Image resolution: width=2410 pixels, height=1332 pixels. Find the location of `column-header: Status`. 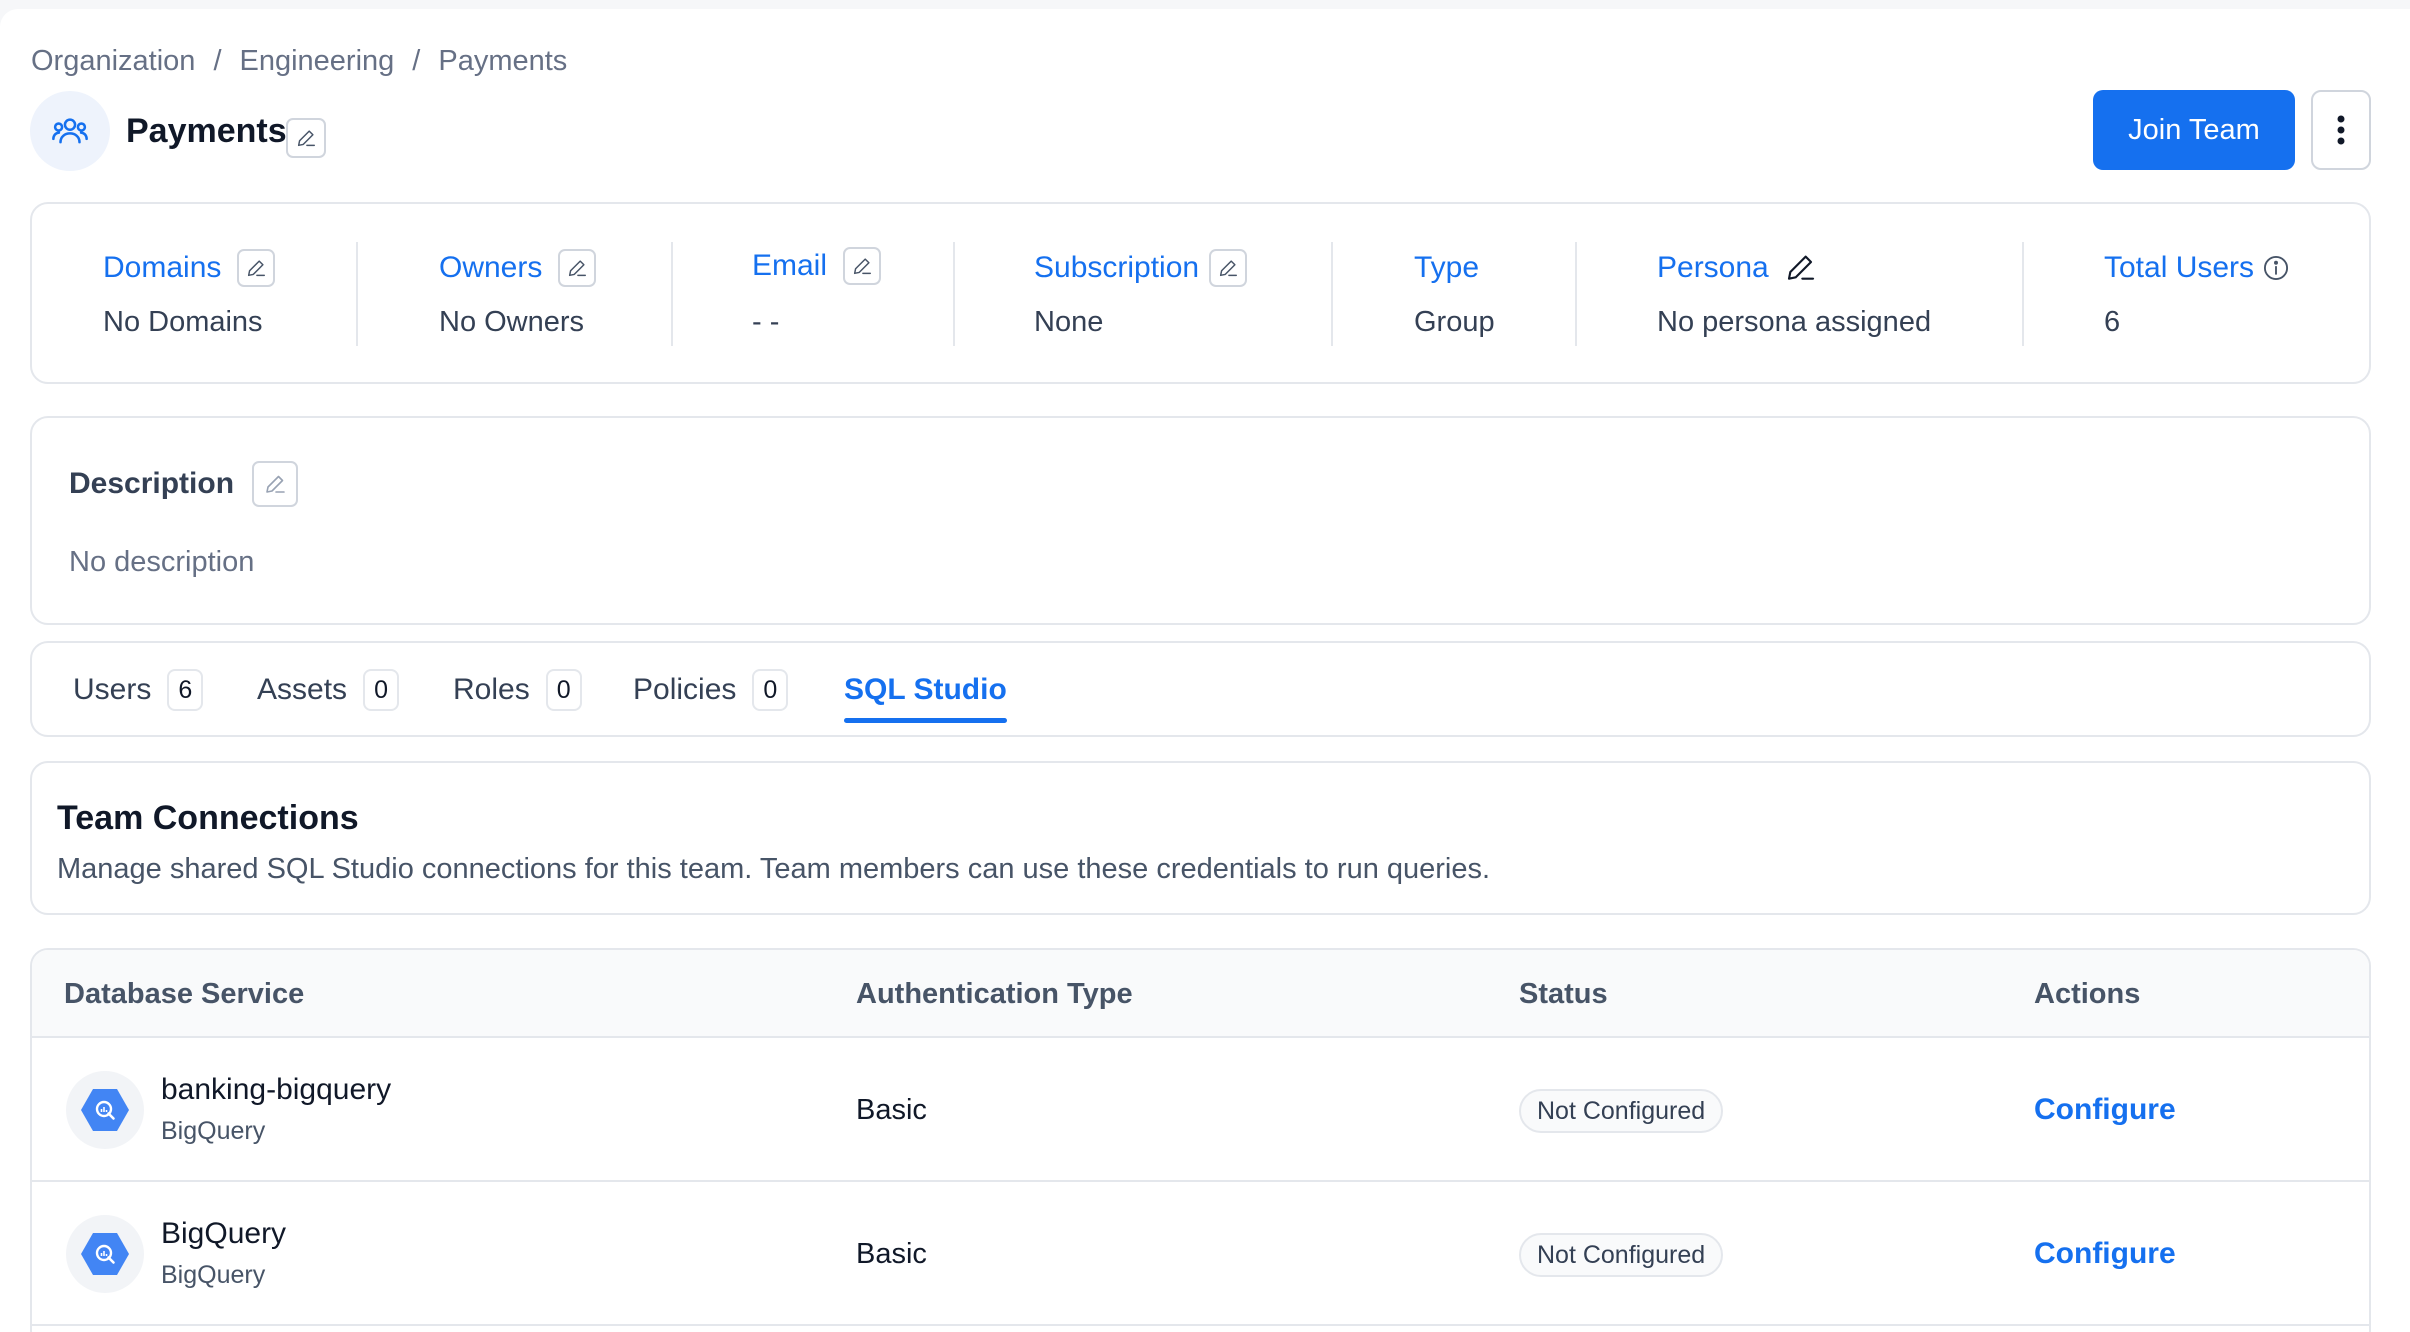

column-header: Status is located at coordinates (1563, 994).